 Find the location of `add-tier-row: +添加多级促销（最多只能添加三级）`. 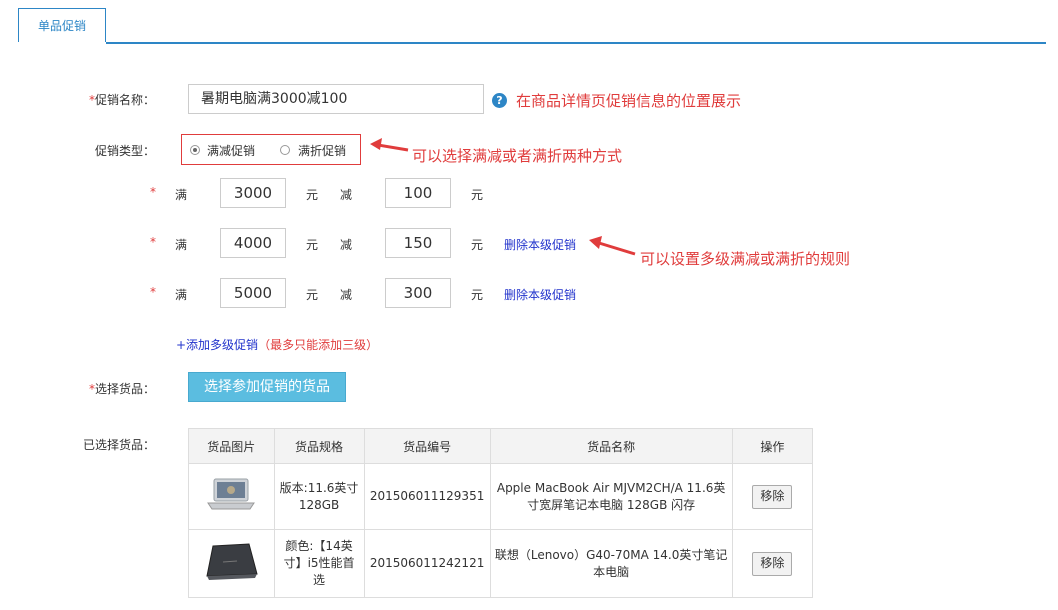

add-tier-row: +添加多级促销（最多只能添加三级） is located at coordinates (277, 344).